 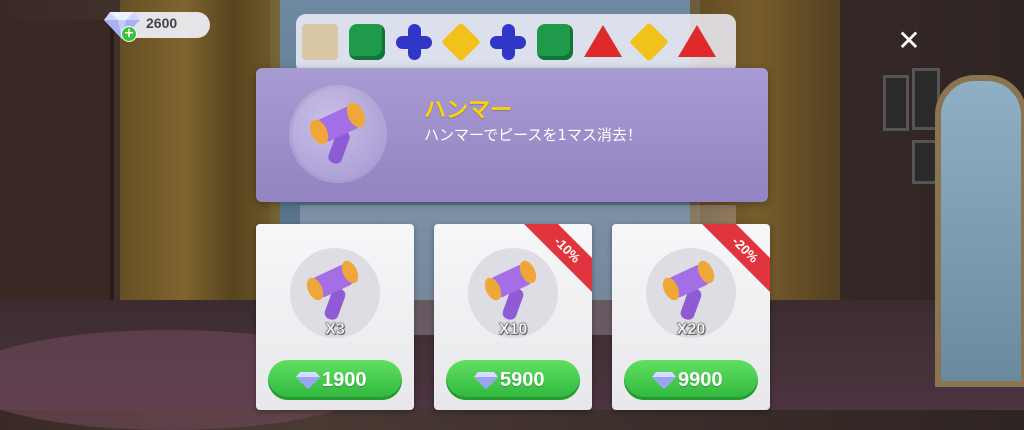 What do you see at coordinates (335, 317) in the screenshot?
I see `offer-card: X3 1900` at bounding box center [335, 317].